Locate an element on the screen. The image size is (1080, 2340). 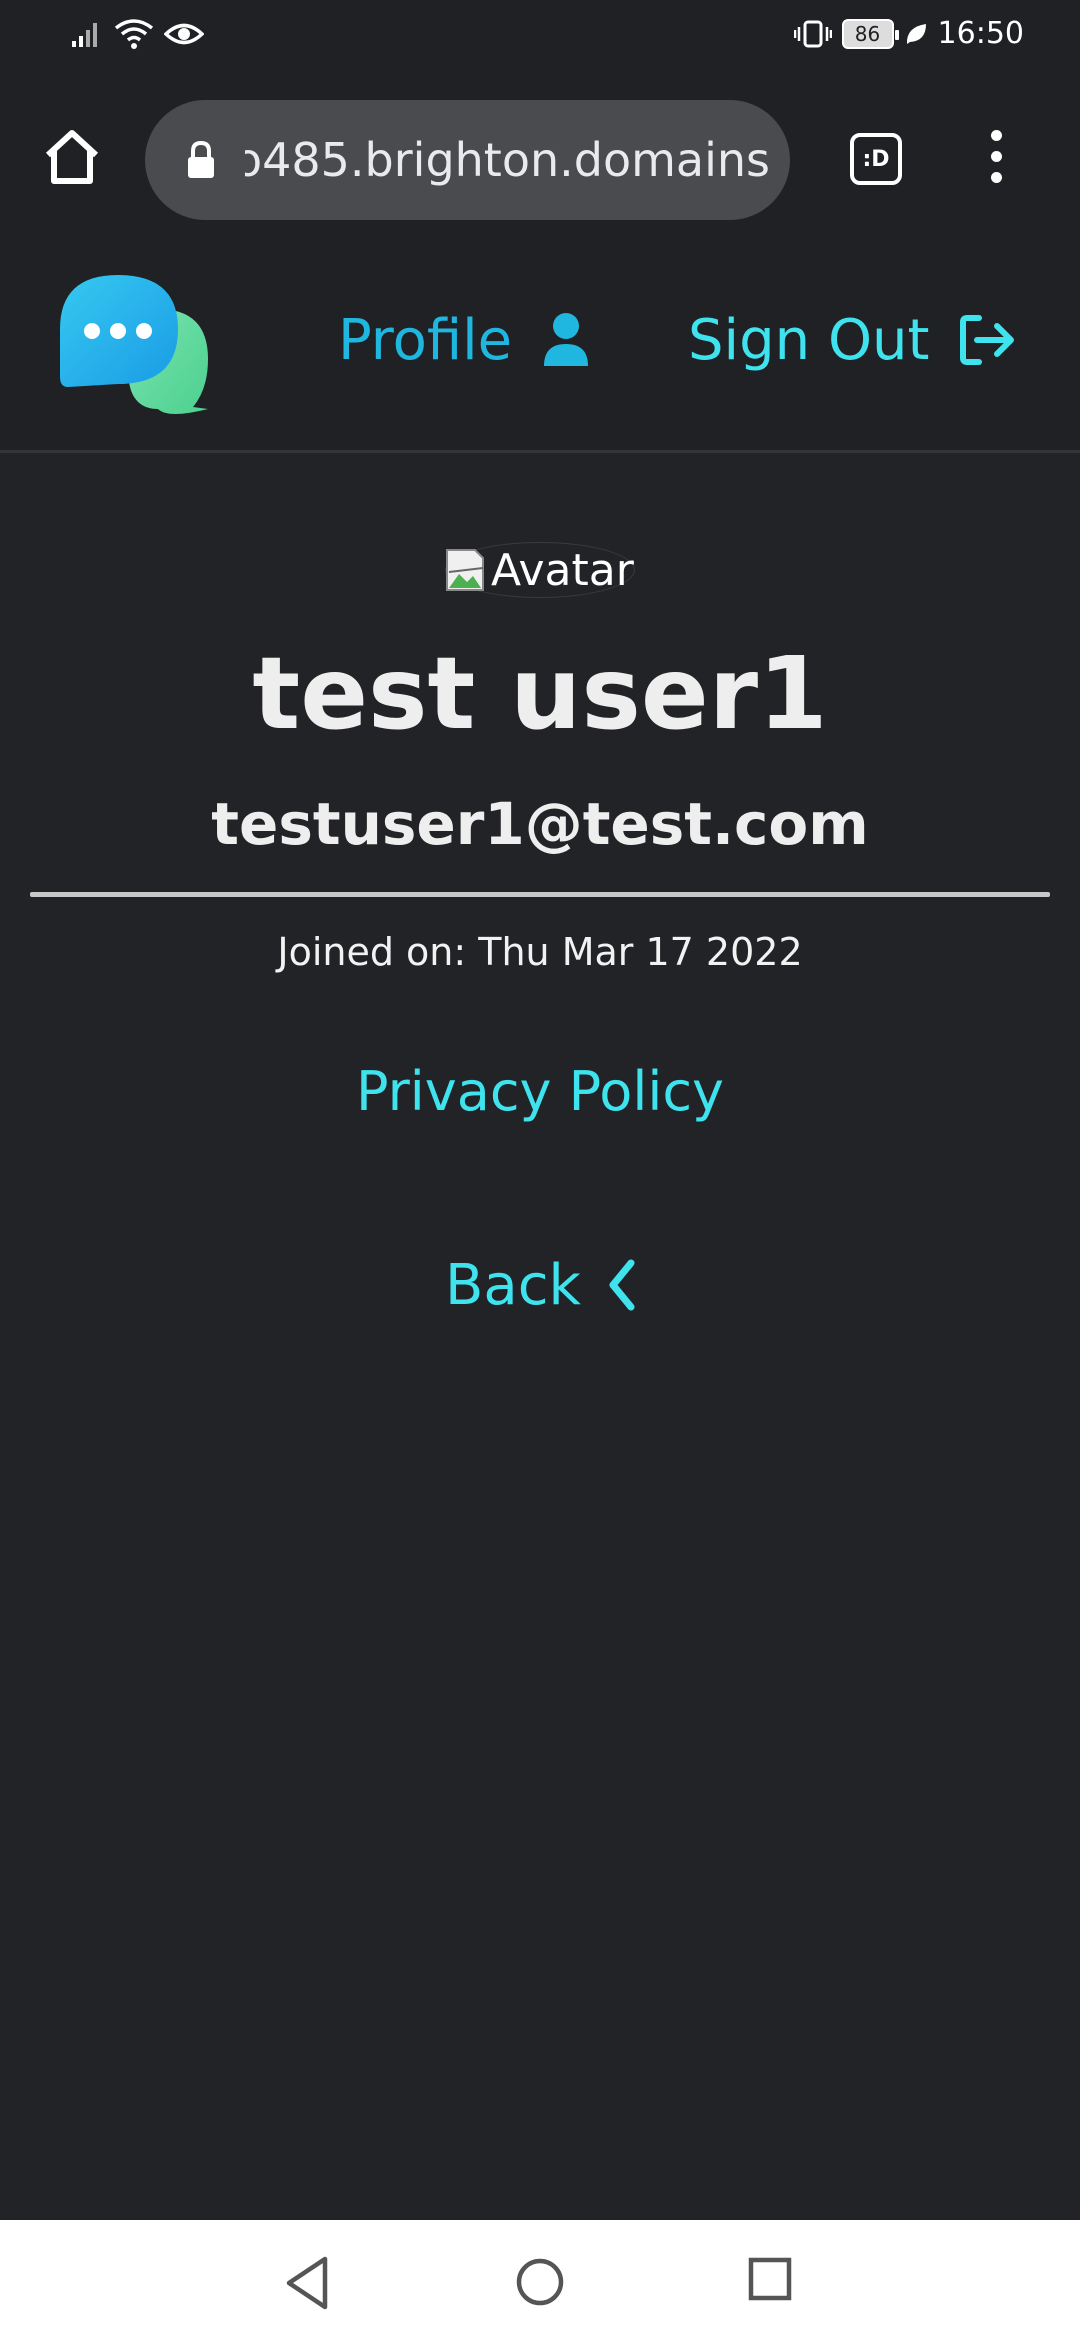
chat-logo-icon is located at coordinates (136, 344).